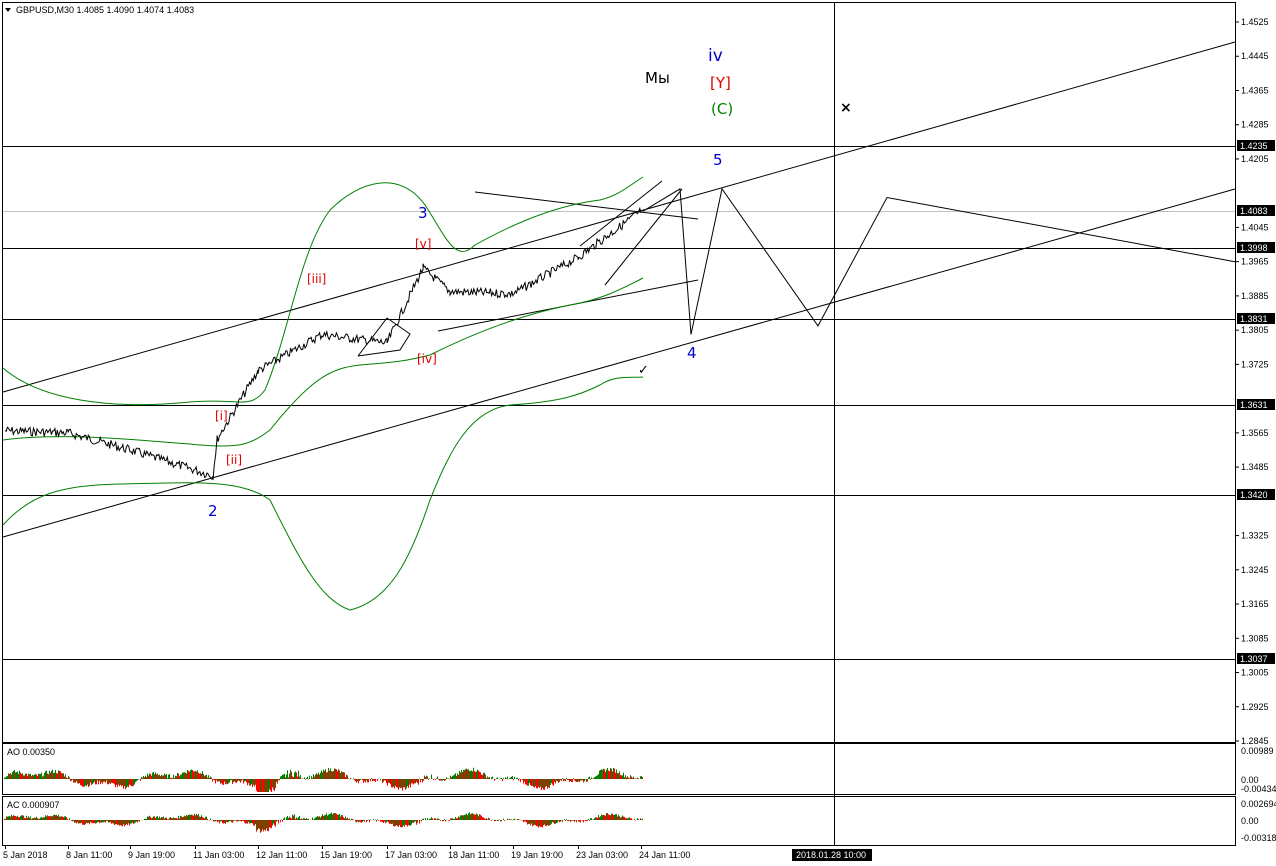 The height and width of the screenshot is (866, 1276). I want to click on ao-label: AO 0.00350, so click(31, 752).